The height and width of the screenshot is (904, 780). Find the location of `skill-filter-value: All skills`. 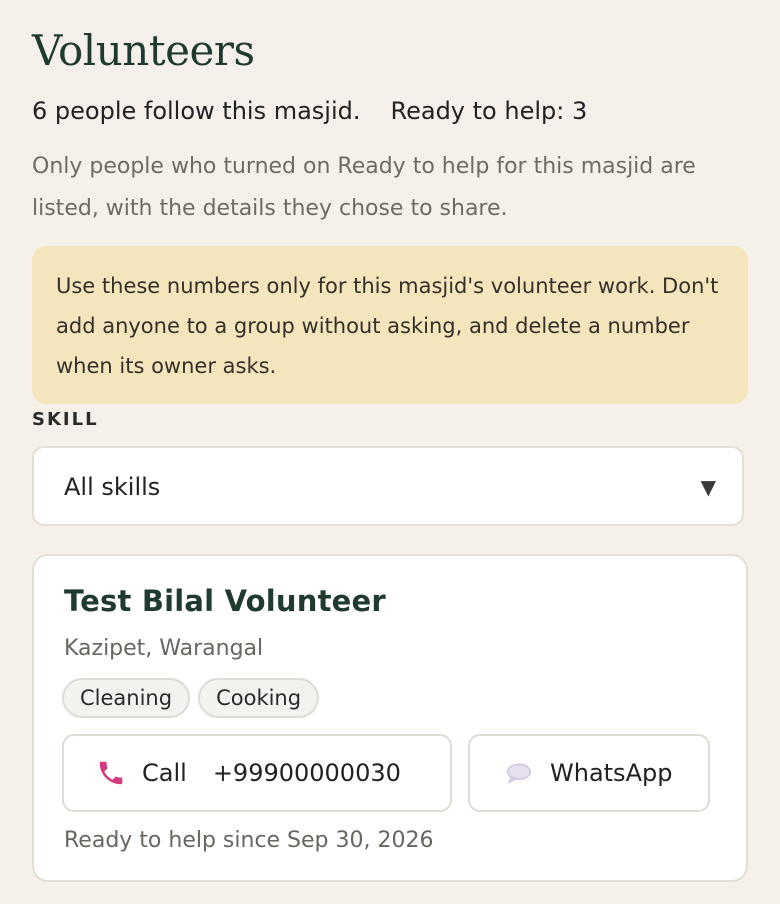

skill-filter-value: All skills is located at coordinates (112, 487).